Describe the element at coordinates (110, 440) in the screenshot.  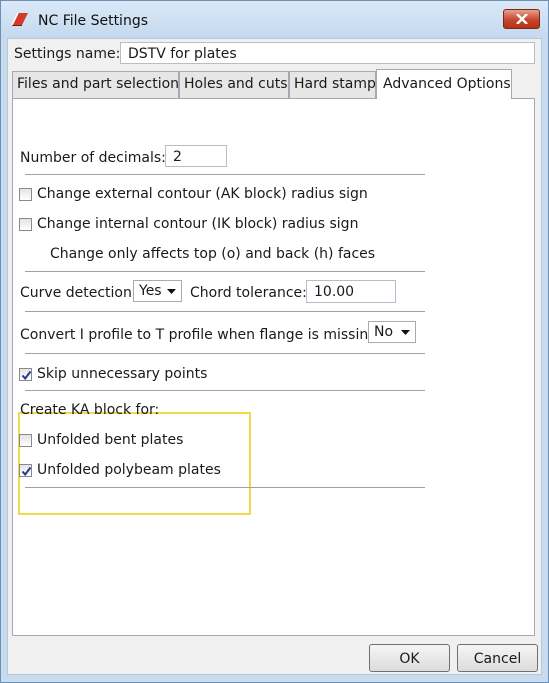
I see `unfolded-bent-plates-label: Unfolded bent plates` at that location.